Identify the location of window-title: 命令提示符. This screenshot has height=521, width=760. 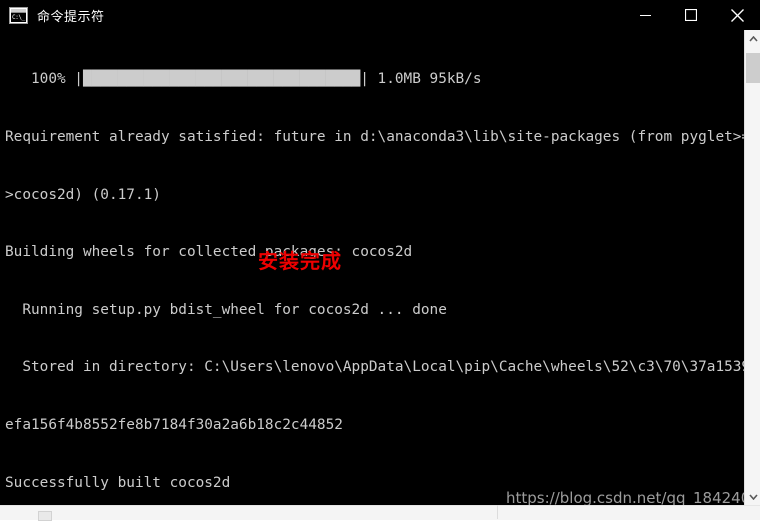
(71, 17).